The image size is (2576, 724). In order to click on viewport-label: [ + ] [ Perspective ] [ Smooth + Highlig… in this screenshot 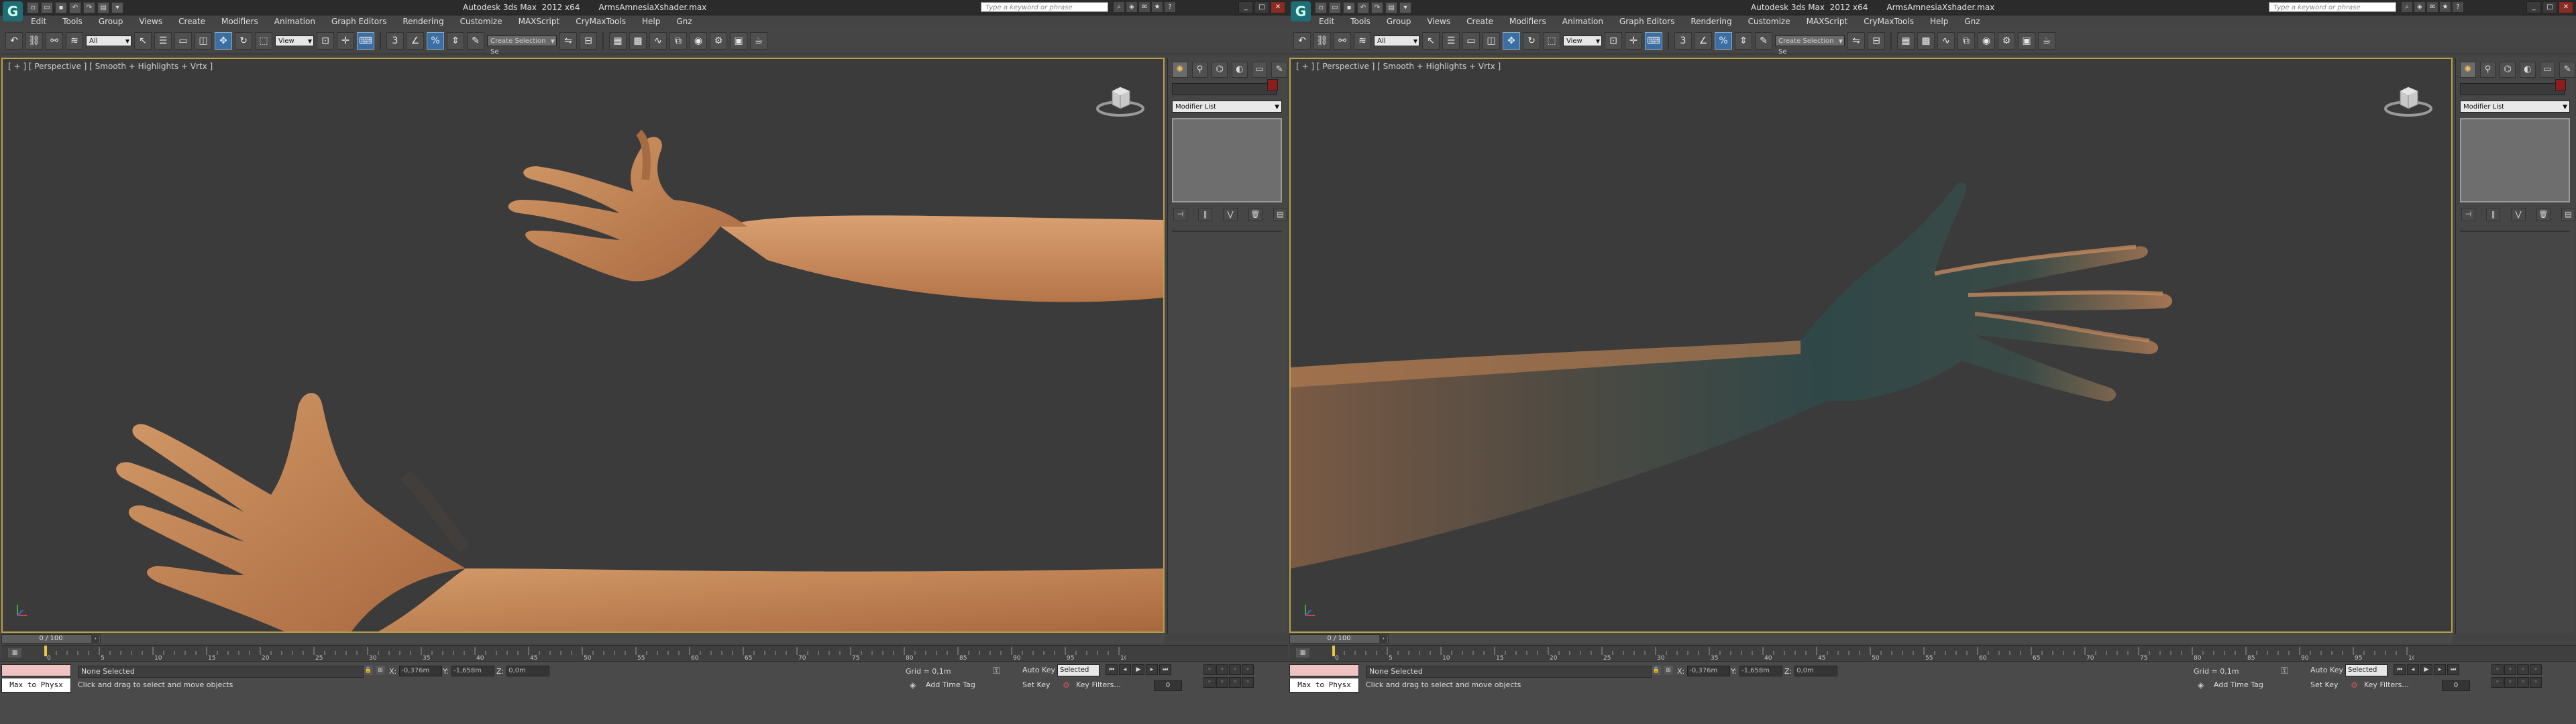, I will do `click(1398, 66)`.